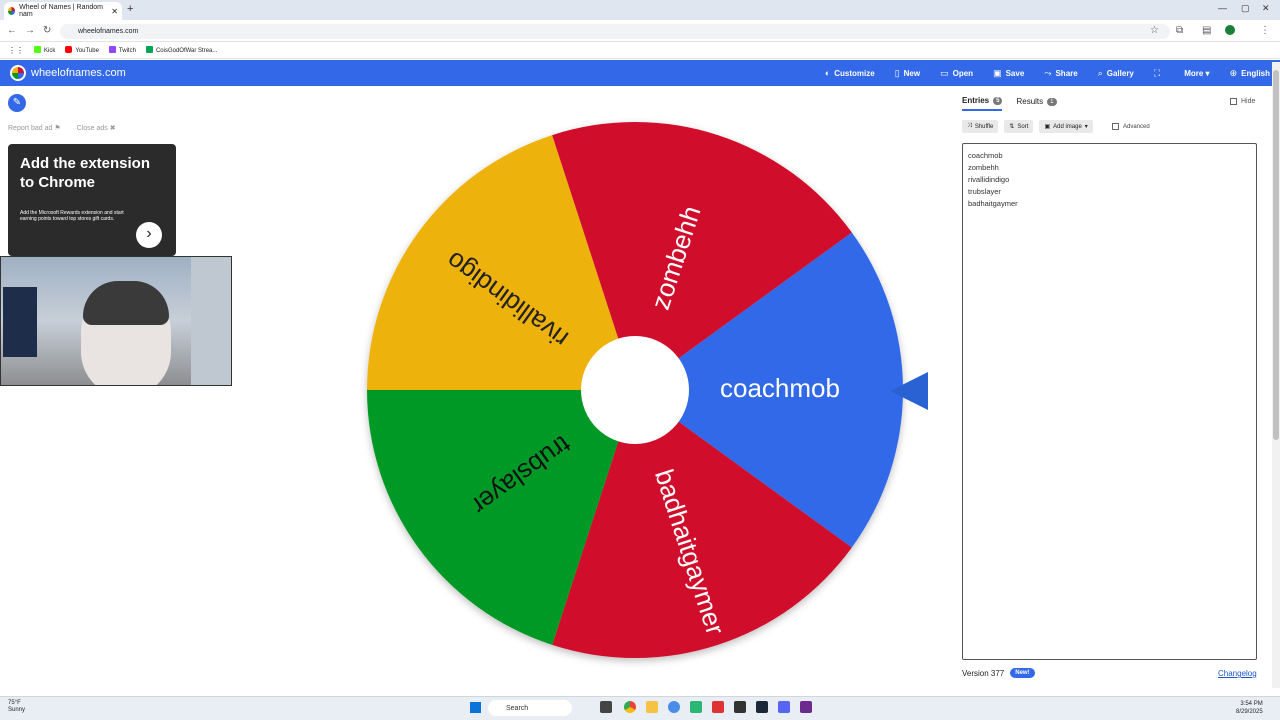  What do you see at coordinates (112, 128) in the screenshot?
I see `close-circle-icon: ✖` at bounding box center [112, 128].